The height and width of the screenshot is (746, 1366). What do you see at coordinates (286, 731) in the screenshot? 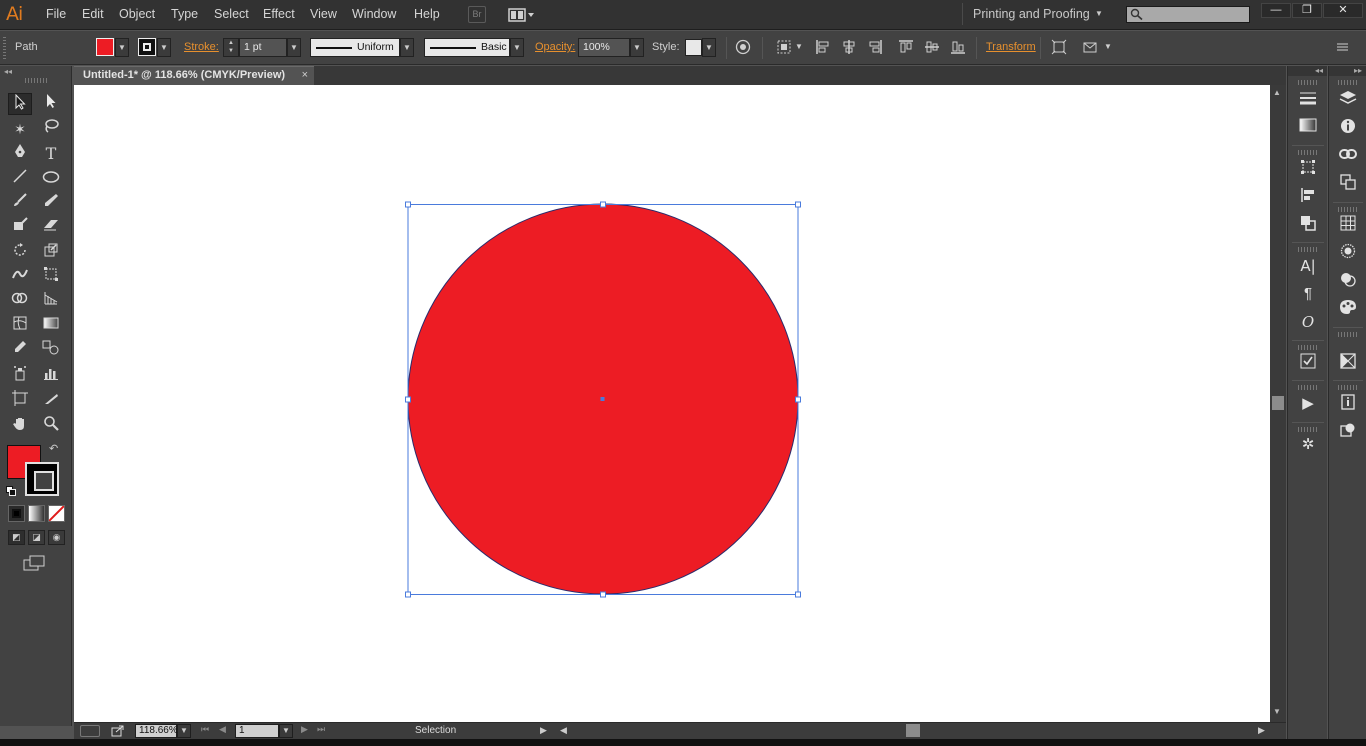
I see `artboard-dropdown: ▼` at bounding box center [286, 731].